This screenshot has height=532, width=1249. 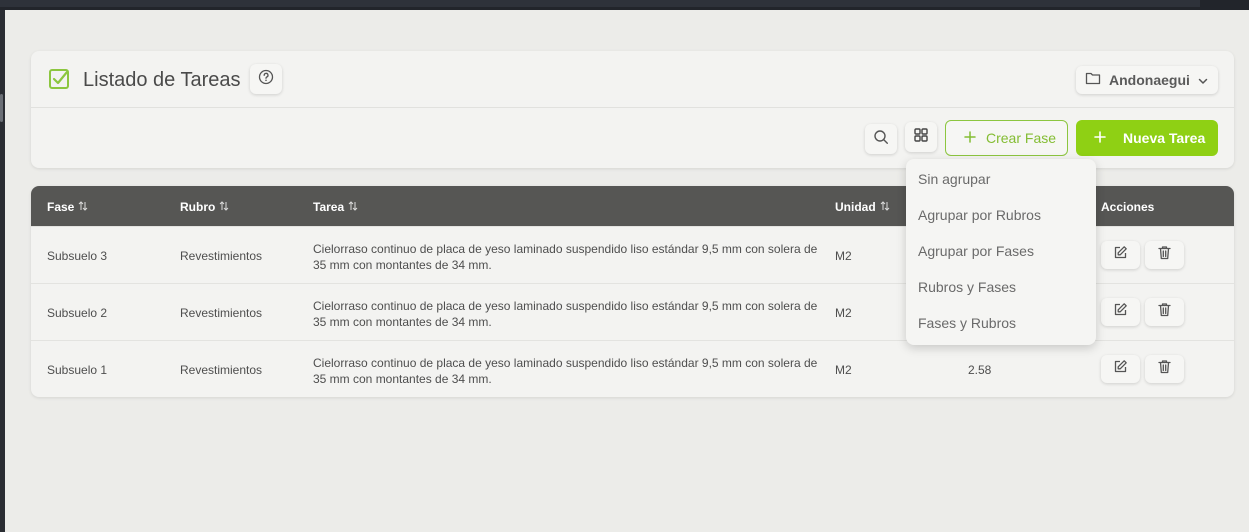 What do you see at coordinates (77, 256) in the screenshot?
I see `cell-fase: Subsuelo 3` at bounding box center [77, 256].